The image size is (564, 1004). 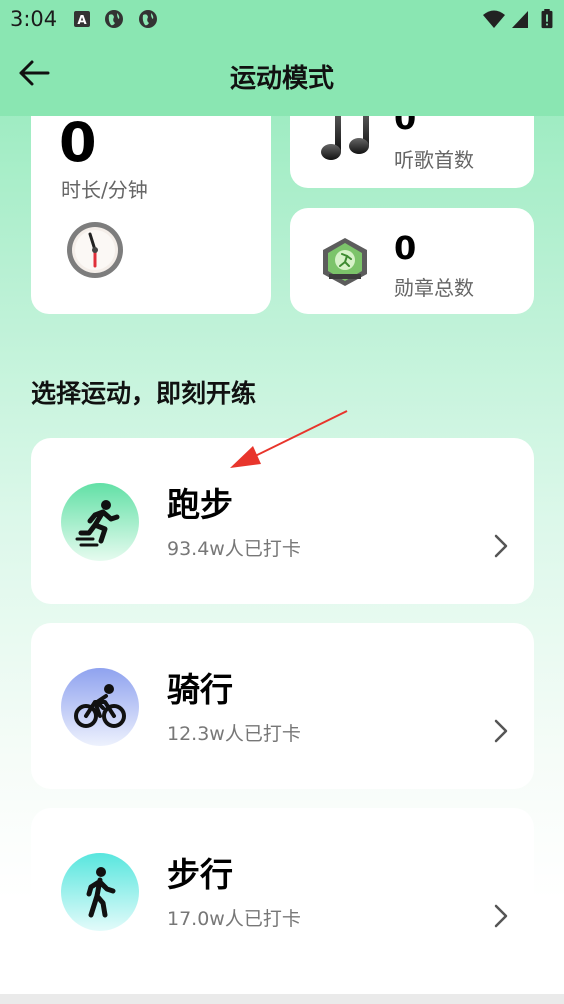 What do you see at coordinates (151, 205) in the screenshot?
I see `duration-card: 0 时长/分钟` at bounding box center [151, 205].